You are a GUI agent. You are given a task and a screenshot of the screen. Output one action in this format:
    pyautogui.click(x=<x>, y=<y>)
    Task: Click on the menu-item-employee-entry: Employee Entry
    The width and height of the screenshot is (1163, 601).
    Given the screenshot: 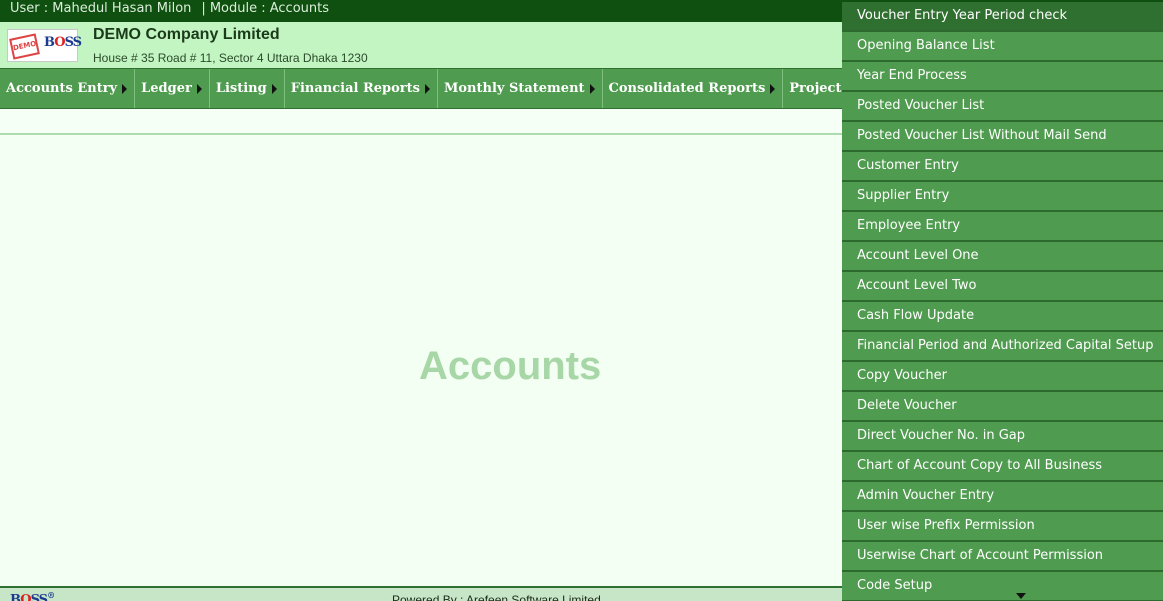 What is the action you would take?
    pyautogui.click(x=1002, y=227)
    